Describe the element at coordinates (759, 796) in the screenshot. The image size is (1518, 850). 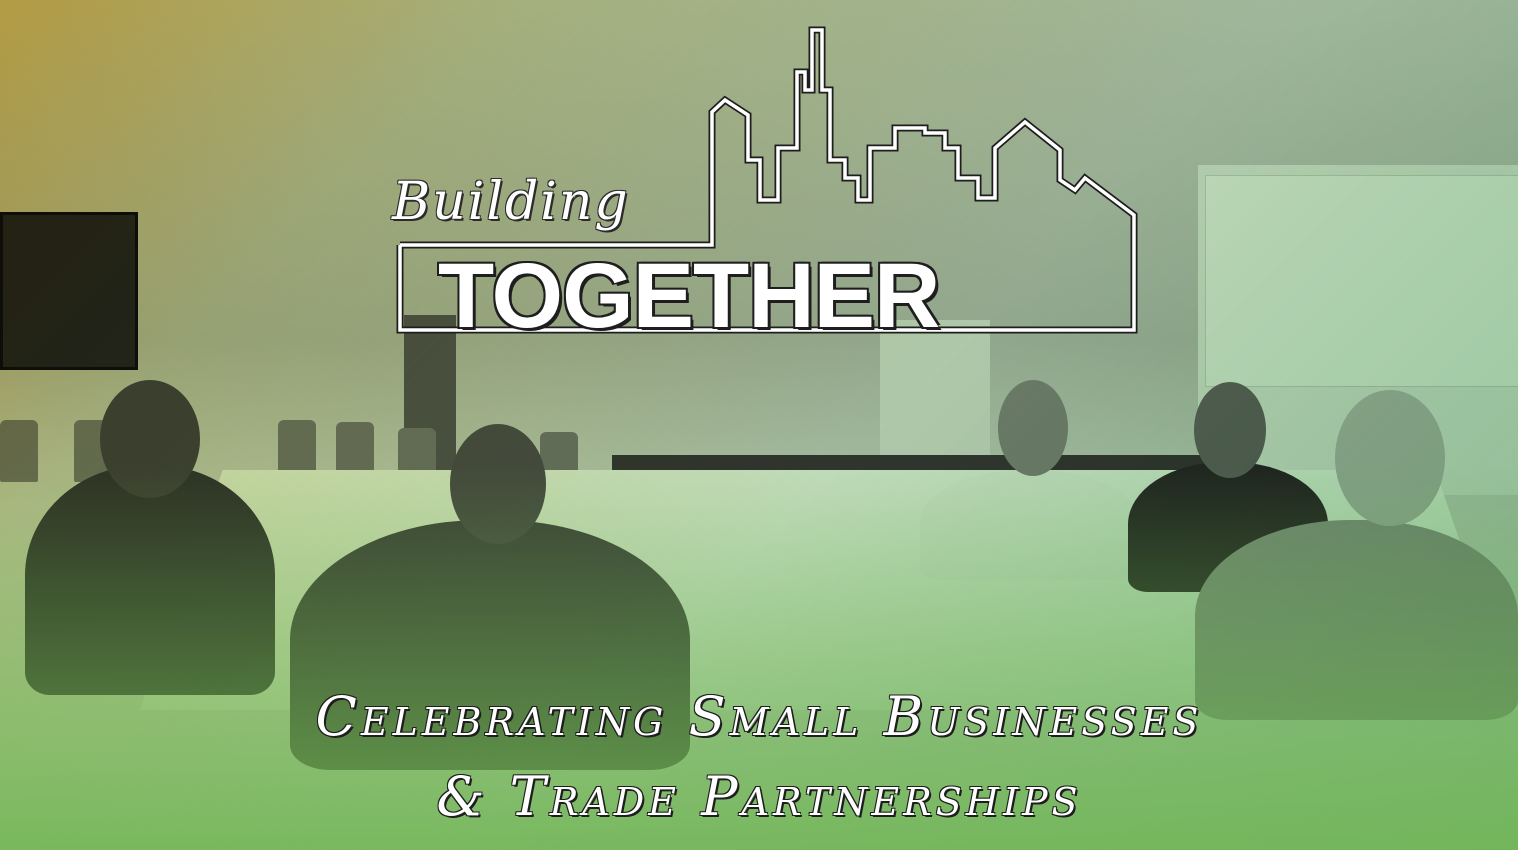
I see `subtitle-line-2: & Trade Partnerships` at that location.